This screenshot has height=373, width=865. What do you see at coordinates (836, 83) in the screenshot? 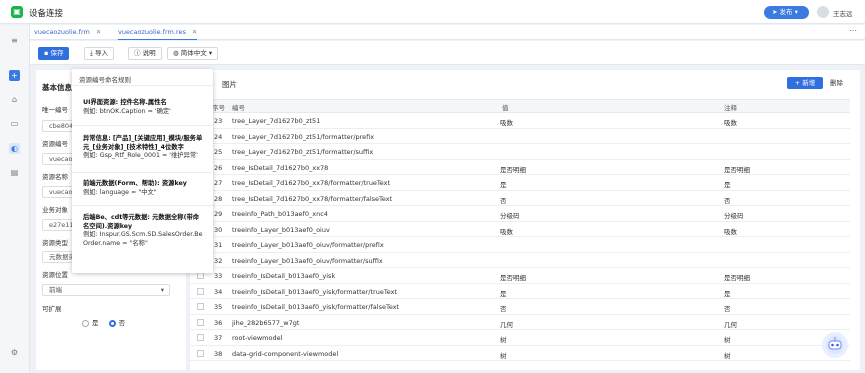
I see `delete-button: 删除` at bounding box center [836, 83].